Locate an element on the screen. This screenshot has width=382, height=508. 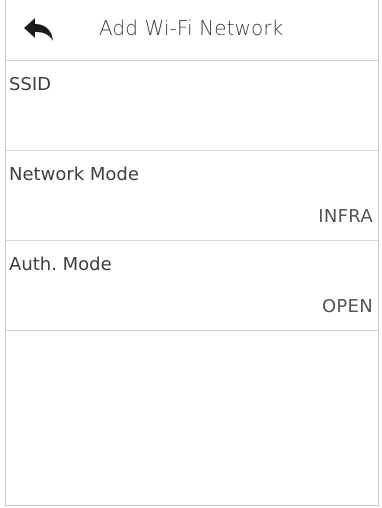
page-title: Add Wi-Fi Network is located at coordinates (191, 28).